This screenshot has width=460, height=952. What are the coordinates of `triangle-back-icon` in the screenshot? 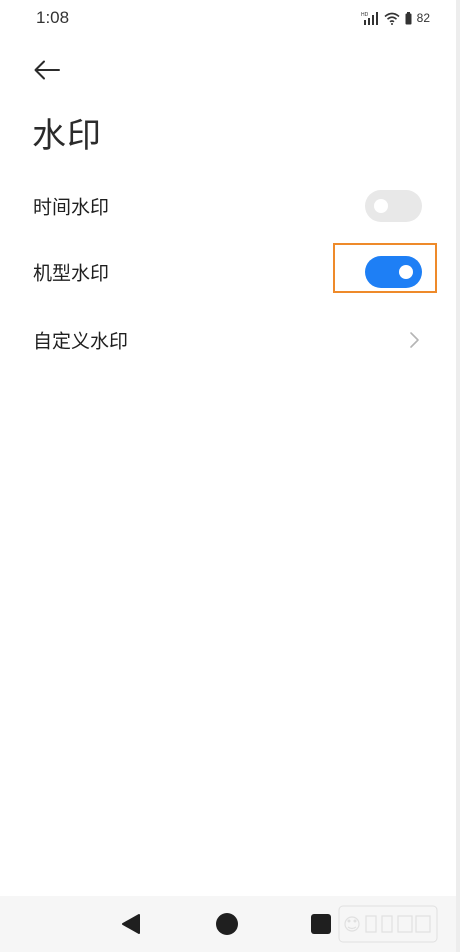 It's located at (131, 924).